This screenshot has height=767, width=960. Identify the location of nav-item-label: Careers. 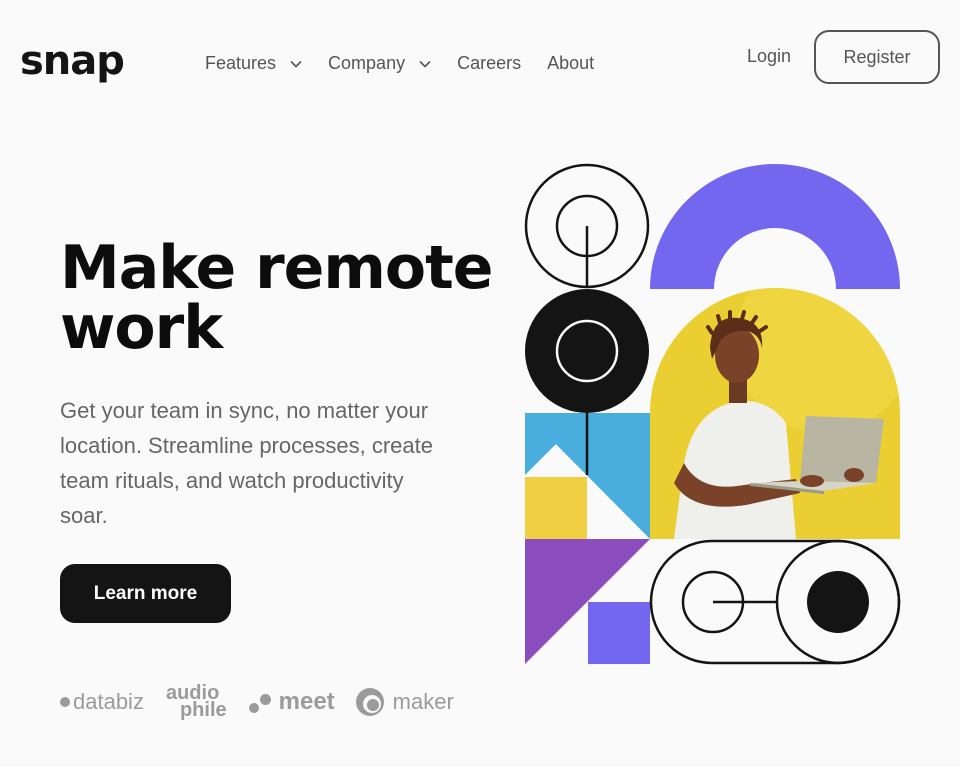
(489, 63).